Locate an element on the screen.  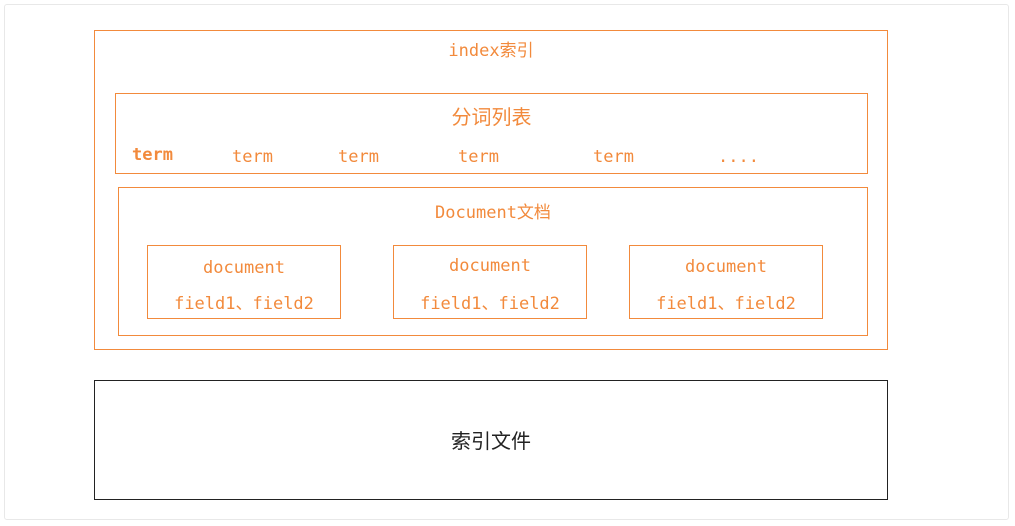
index-file-title: 索引文件 is located at coordinates (491, 441).